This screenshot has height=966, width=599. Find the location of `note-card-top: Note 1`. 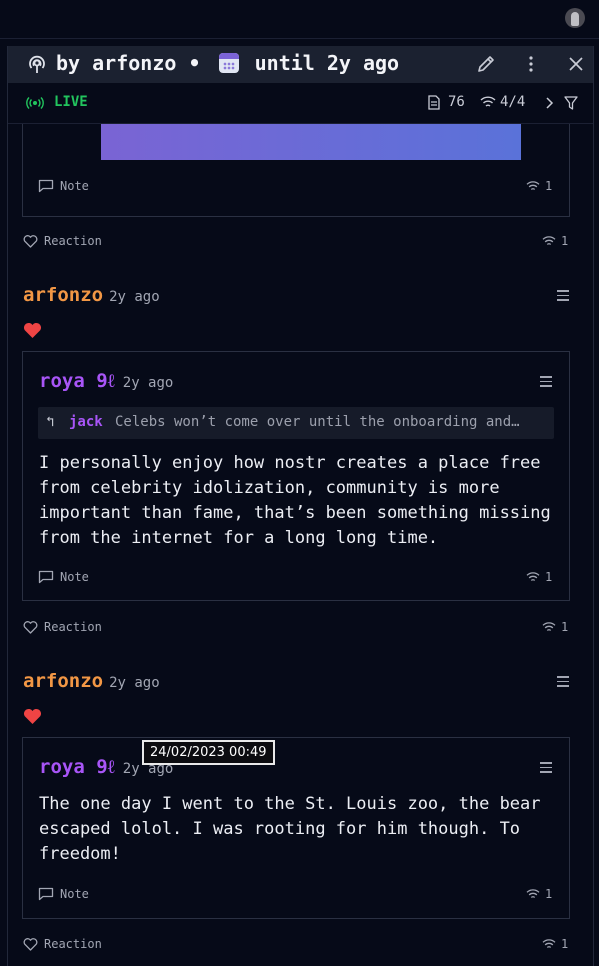

note-card-top: Note 1 is located at coordinates (296, 170).